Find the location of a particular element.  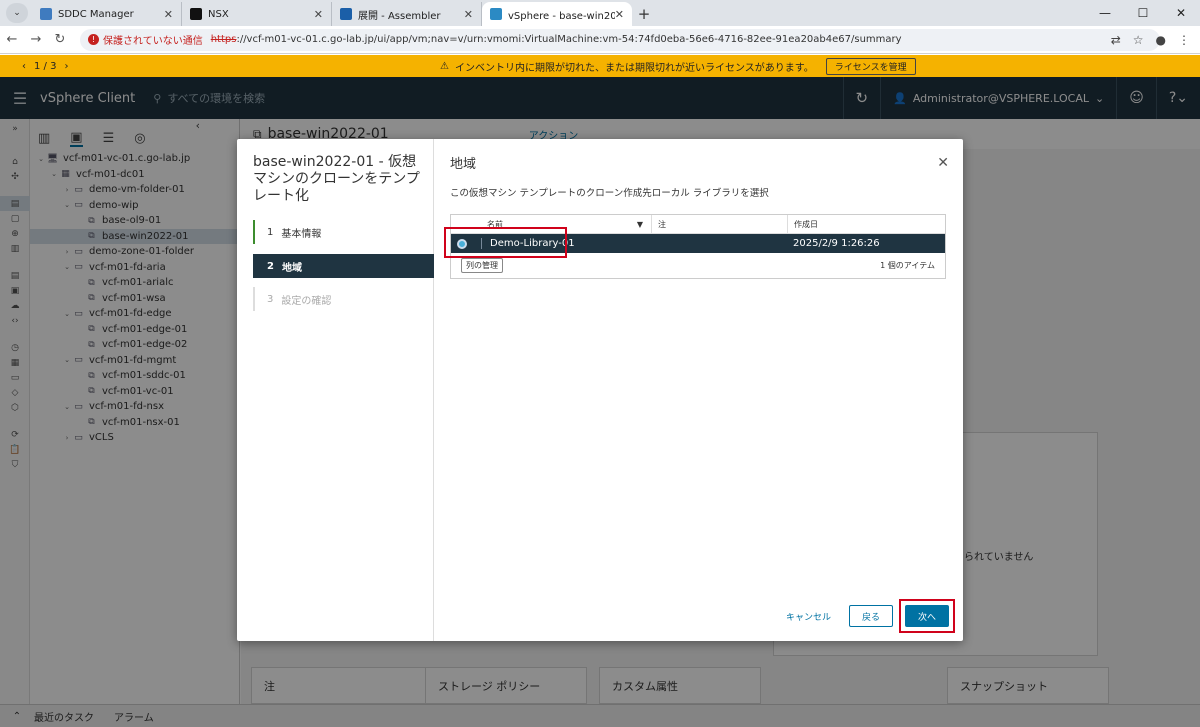

browser-menu-icon: ⋮ is located at coordinates (1184, 40).